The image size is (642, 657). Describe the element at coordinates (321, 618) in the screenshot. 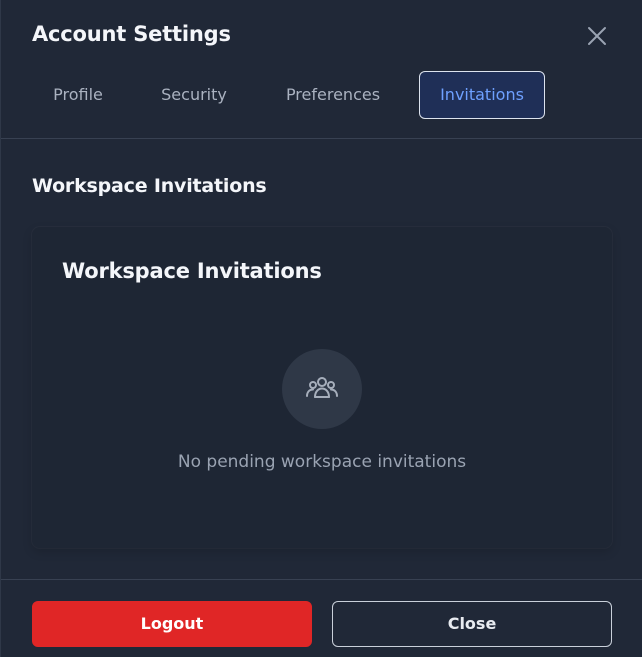

I see `modal-footer: Logout Close` at that location.